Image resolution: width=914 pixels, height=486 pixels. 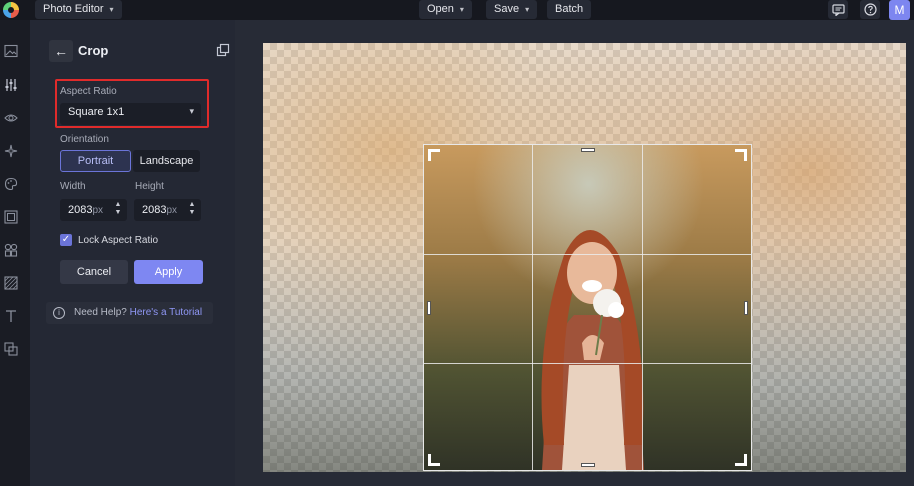 What do you see at coordinates (899, 10) in the screenshot?
I see `avatar: M` at bounding box center [899, 10].